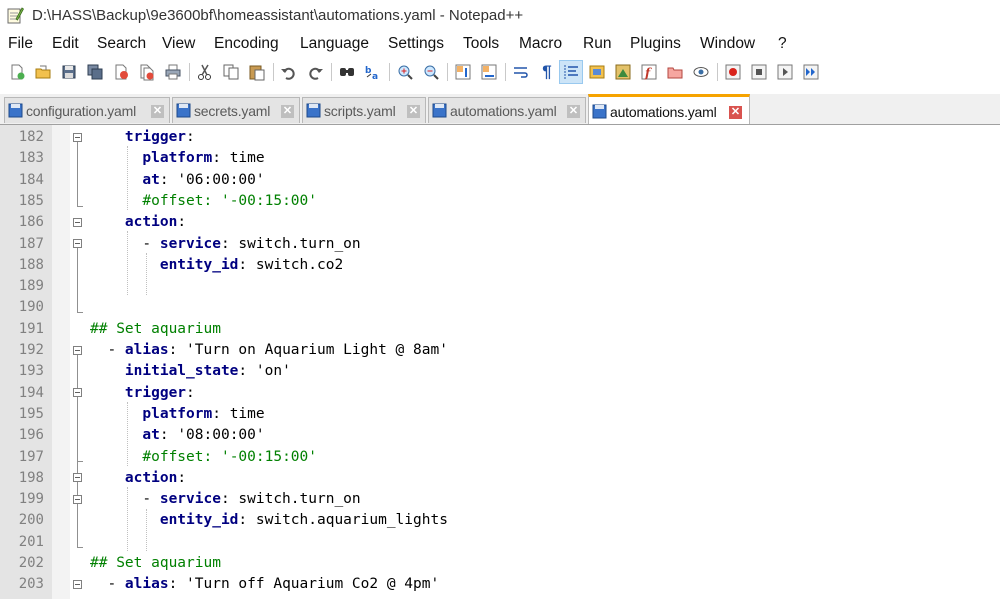 The image size is (1000, 599). What do you see at coordinates (360, 111) in the screenshot?
I see `tab-label: scripts.yaml` at bounding box center [360, 111].